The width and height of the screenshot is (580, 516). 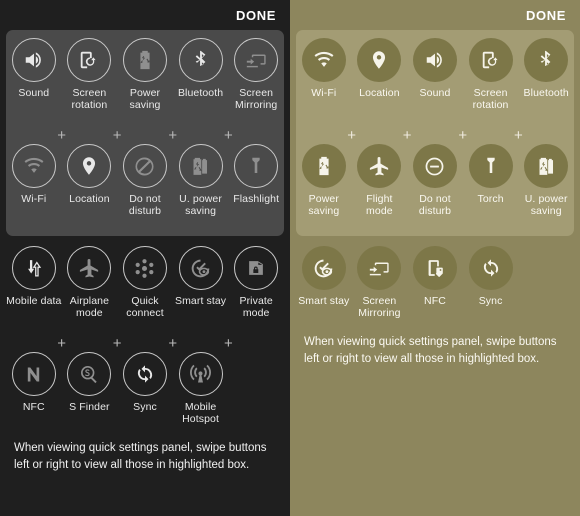 I want to click on quick-setting-tile: Flight mode, so click(x=380, y=188).